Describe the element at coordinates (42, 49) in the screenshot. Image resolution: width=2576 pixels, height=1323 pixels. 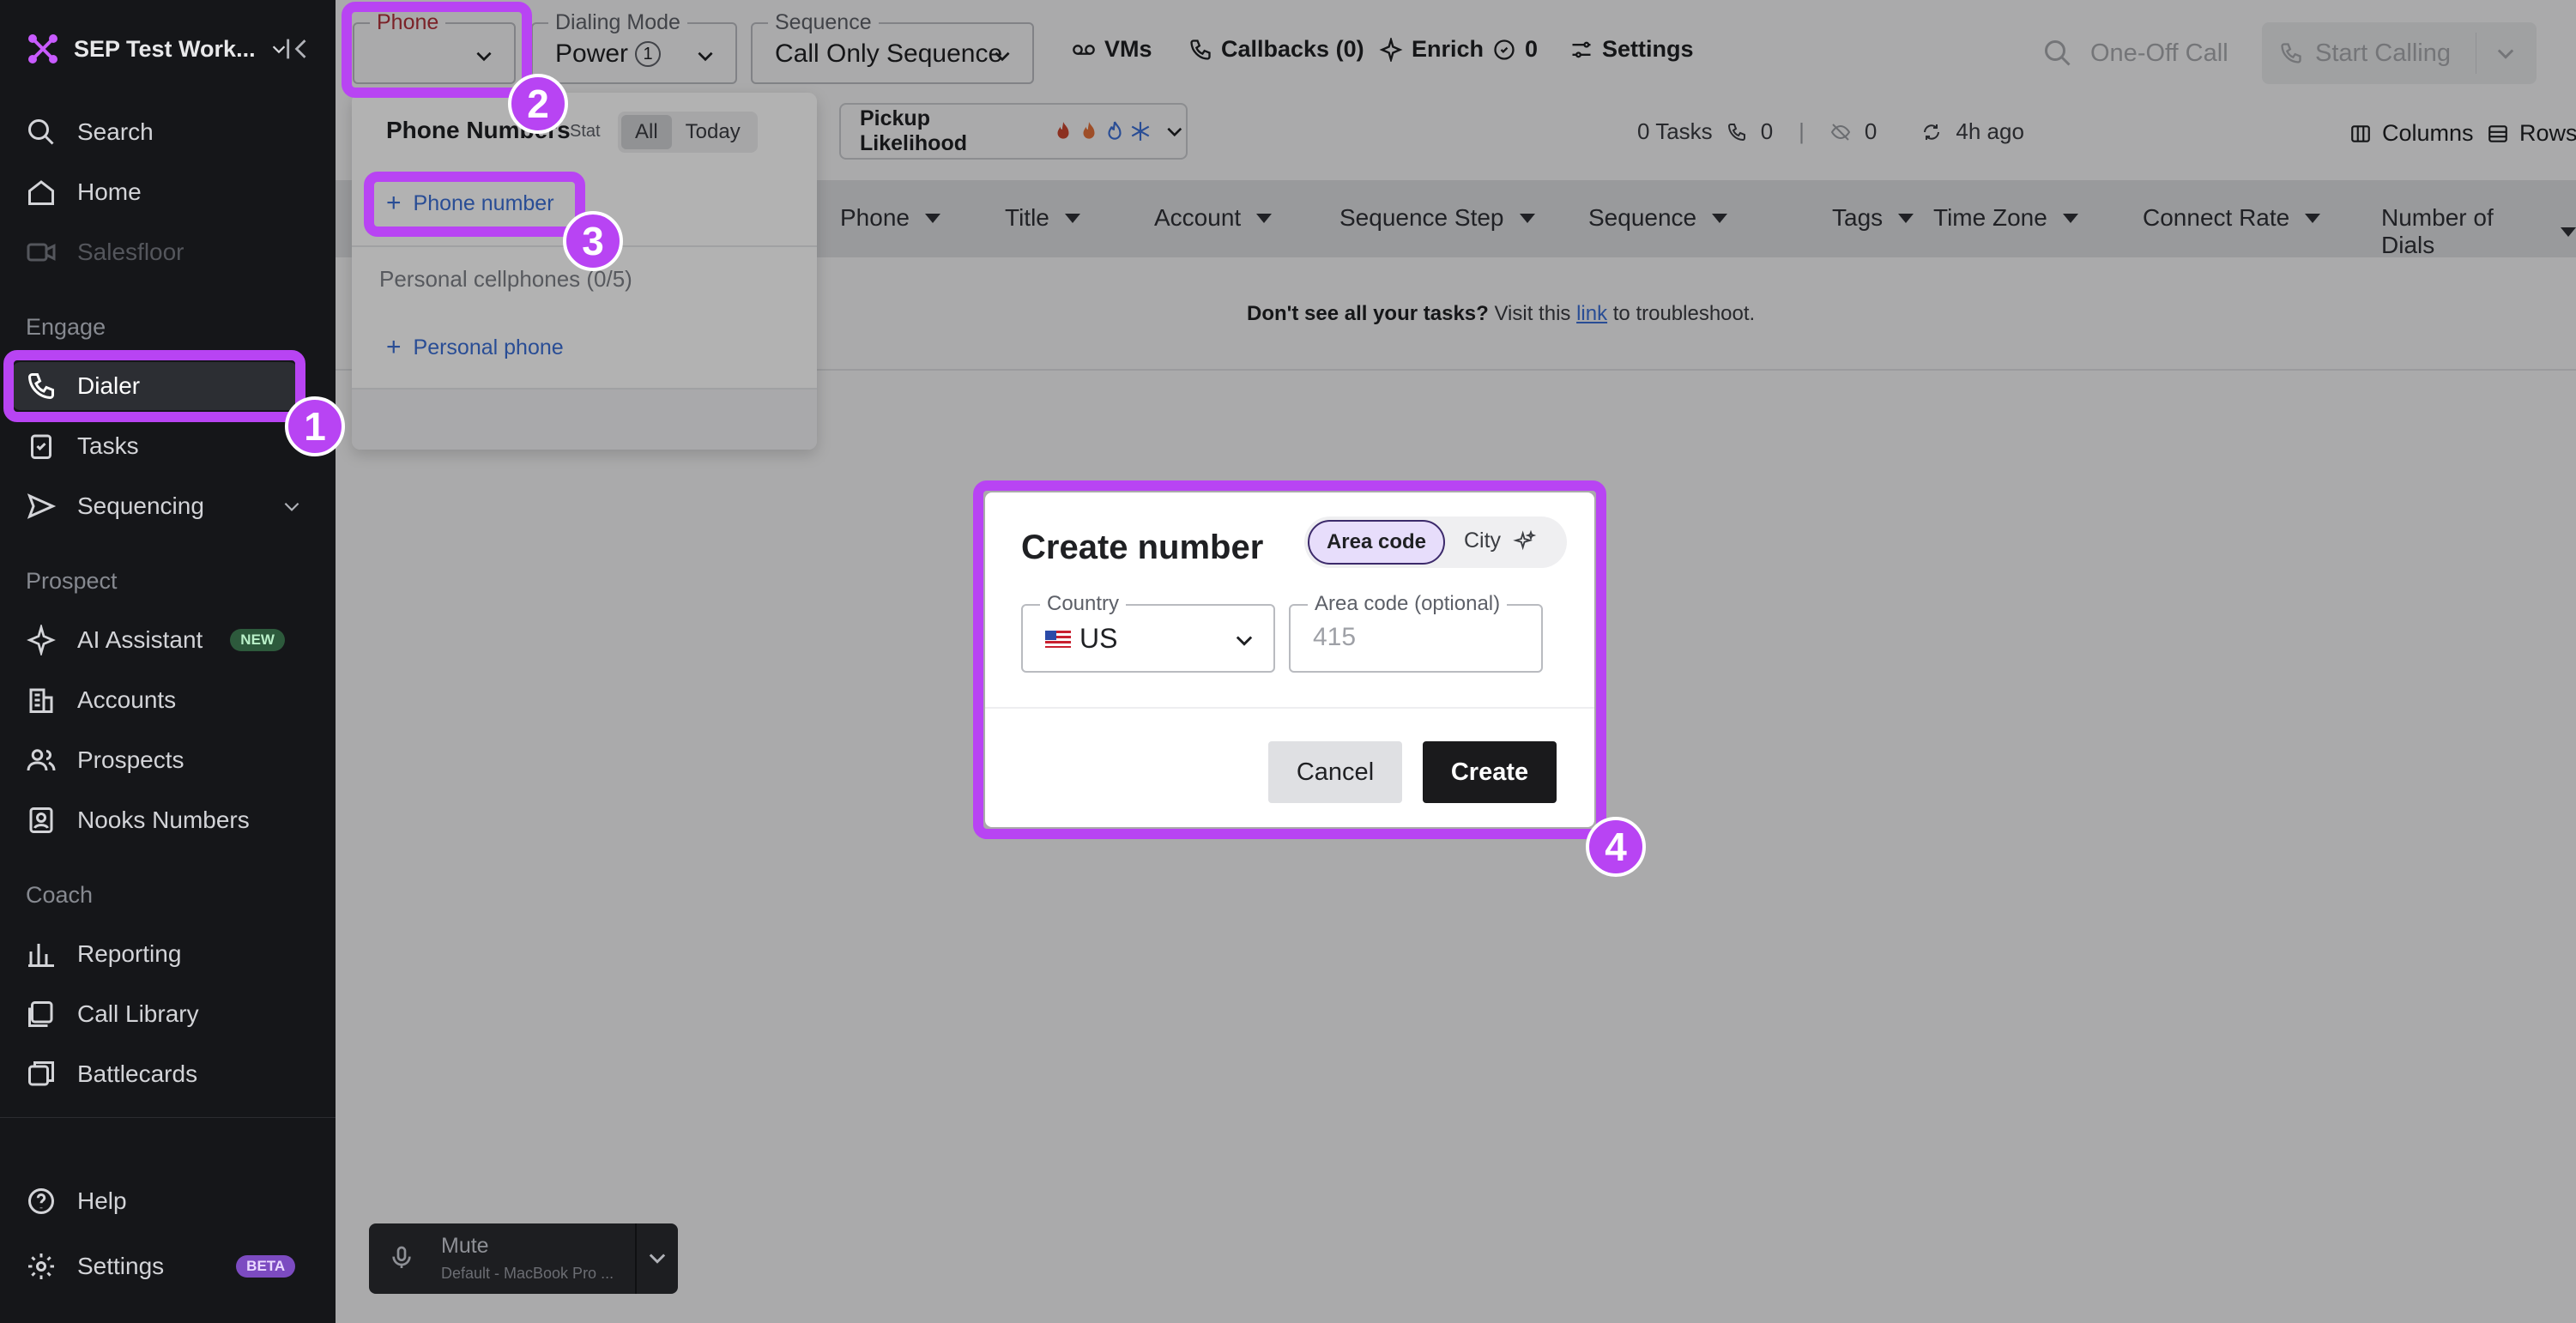
I see `nooks-logo-icon` at that location.